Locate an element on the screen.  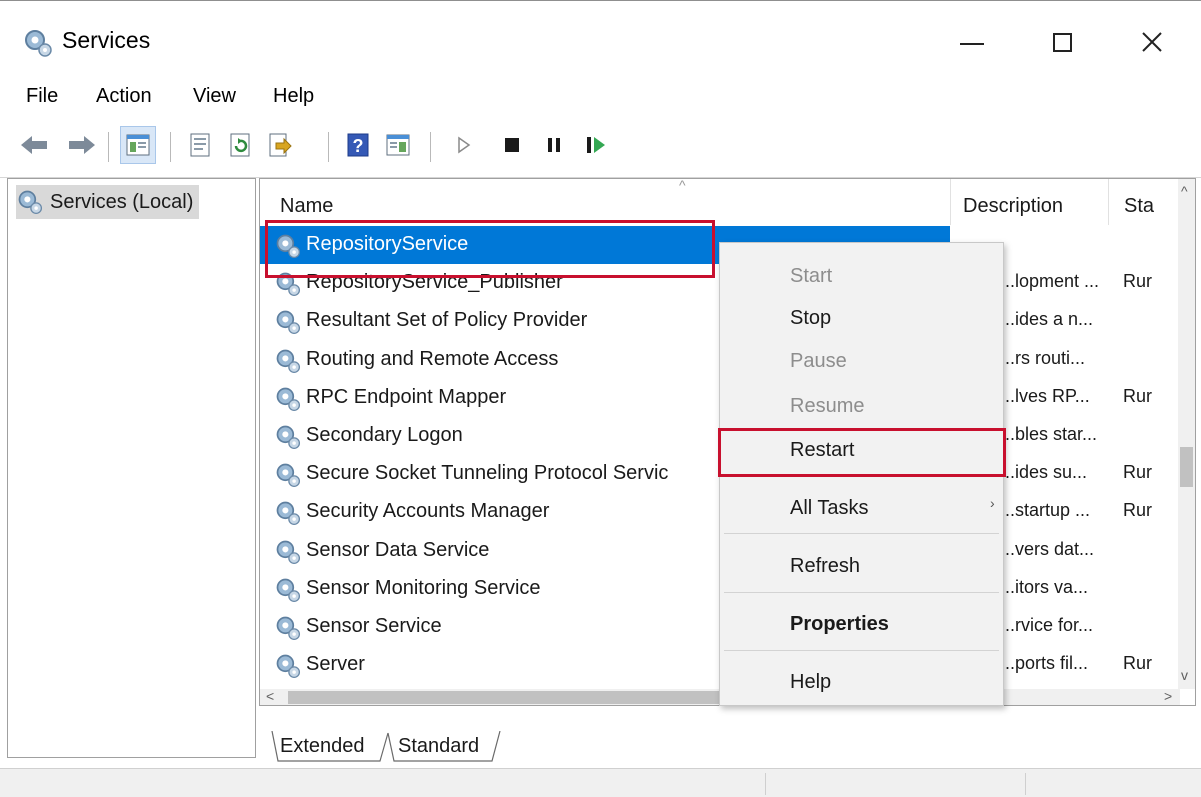
service-name: RepositoryService is located at coordinates (387, 244).